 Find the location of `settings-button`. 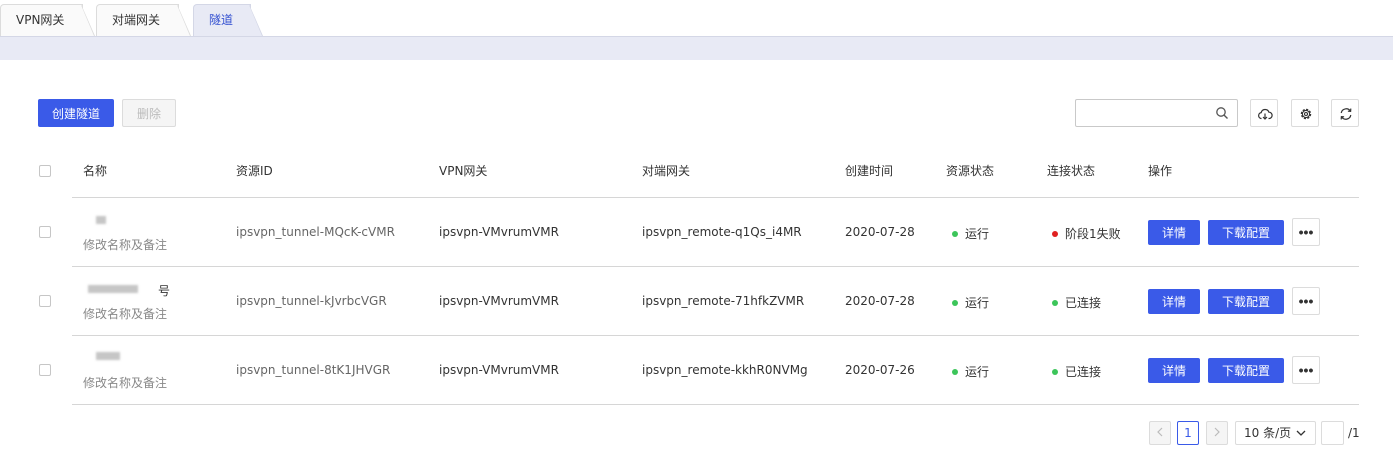

settings-button is located at coordinates (1305, 113).